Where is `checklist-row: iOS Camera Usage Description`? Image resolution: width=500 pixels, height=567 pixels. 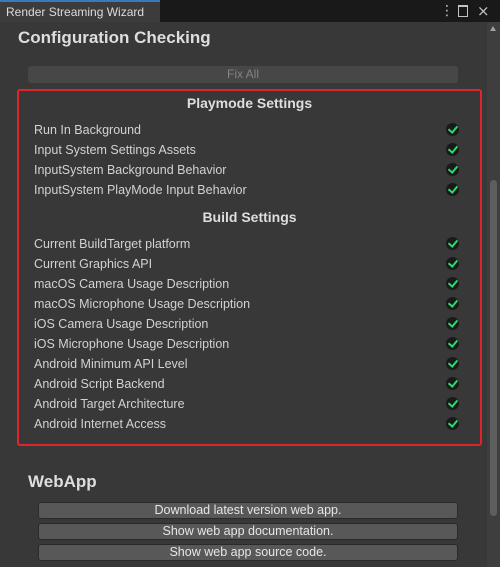
checklist-row: iOS Camera Usage Description is located at coordinates (249, 324).